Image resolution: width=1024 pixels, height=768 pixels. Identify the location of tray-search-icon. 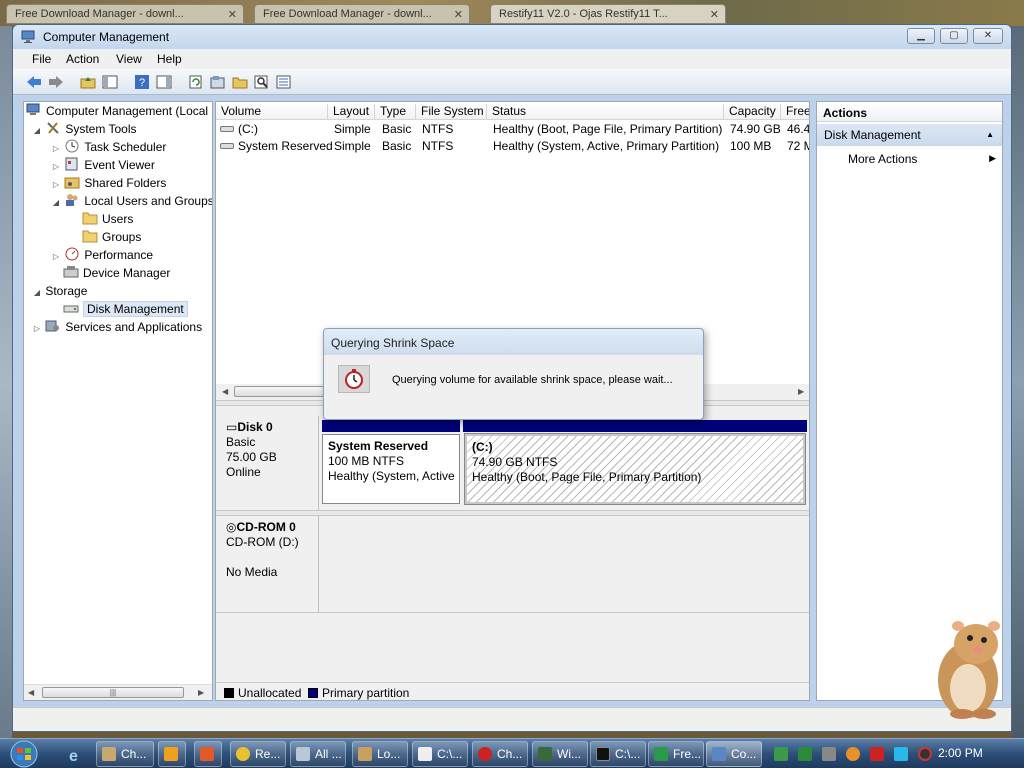
(853, 754).